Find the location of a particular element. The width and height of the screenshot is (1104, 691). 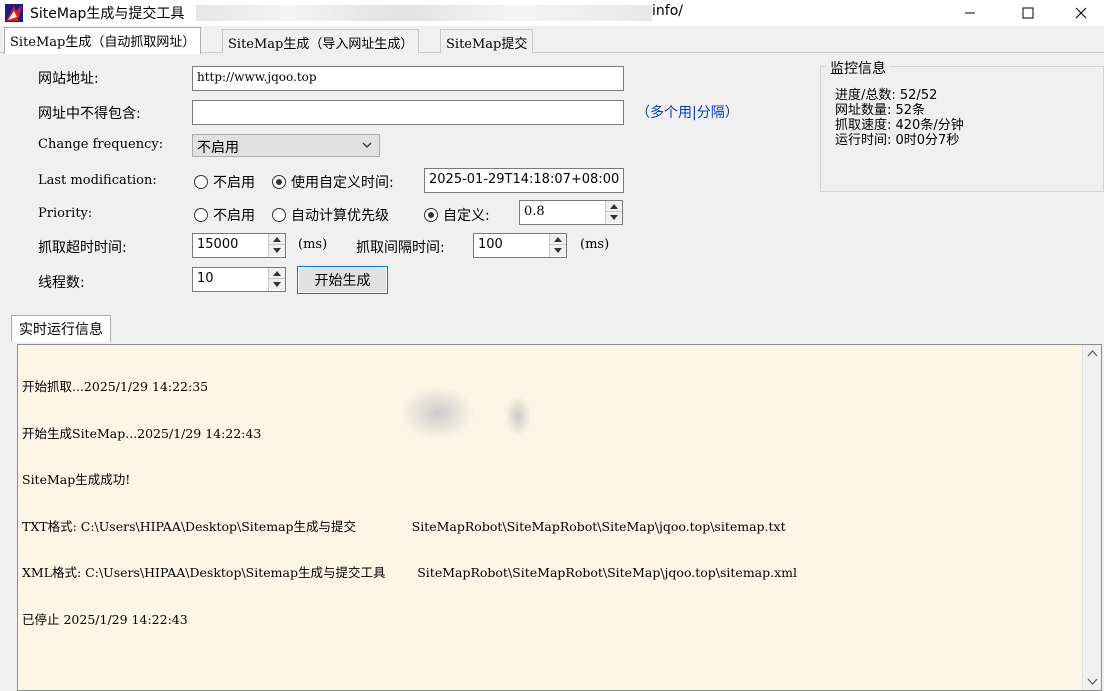

monitor-runtime: 运行时间: 0时0分7秒 is located at coordinates (897, 140).